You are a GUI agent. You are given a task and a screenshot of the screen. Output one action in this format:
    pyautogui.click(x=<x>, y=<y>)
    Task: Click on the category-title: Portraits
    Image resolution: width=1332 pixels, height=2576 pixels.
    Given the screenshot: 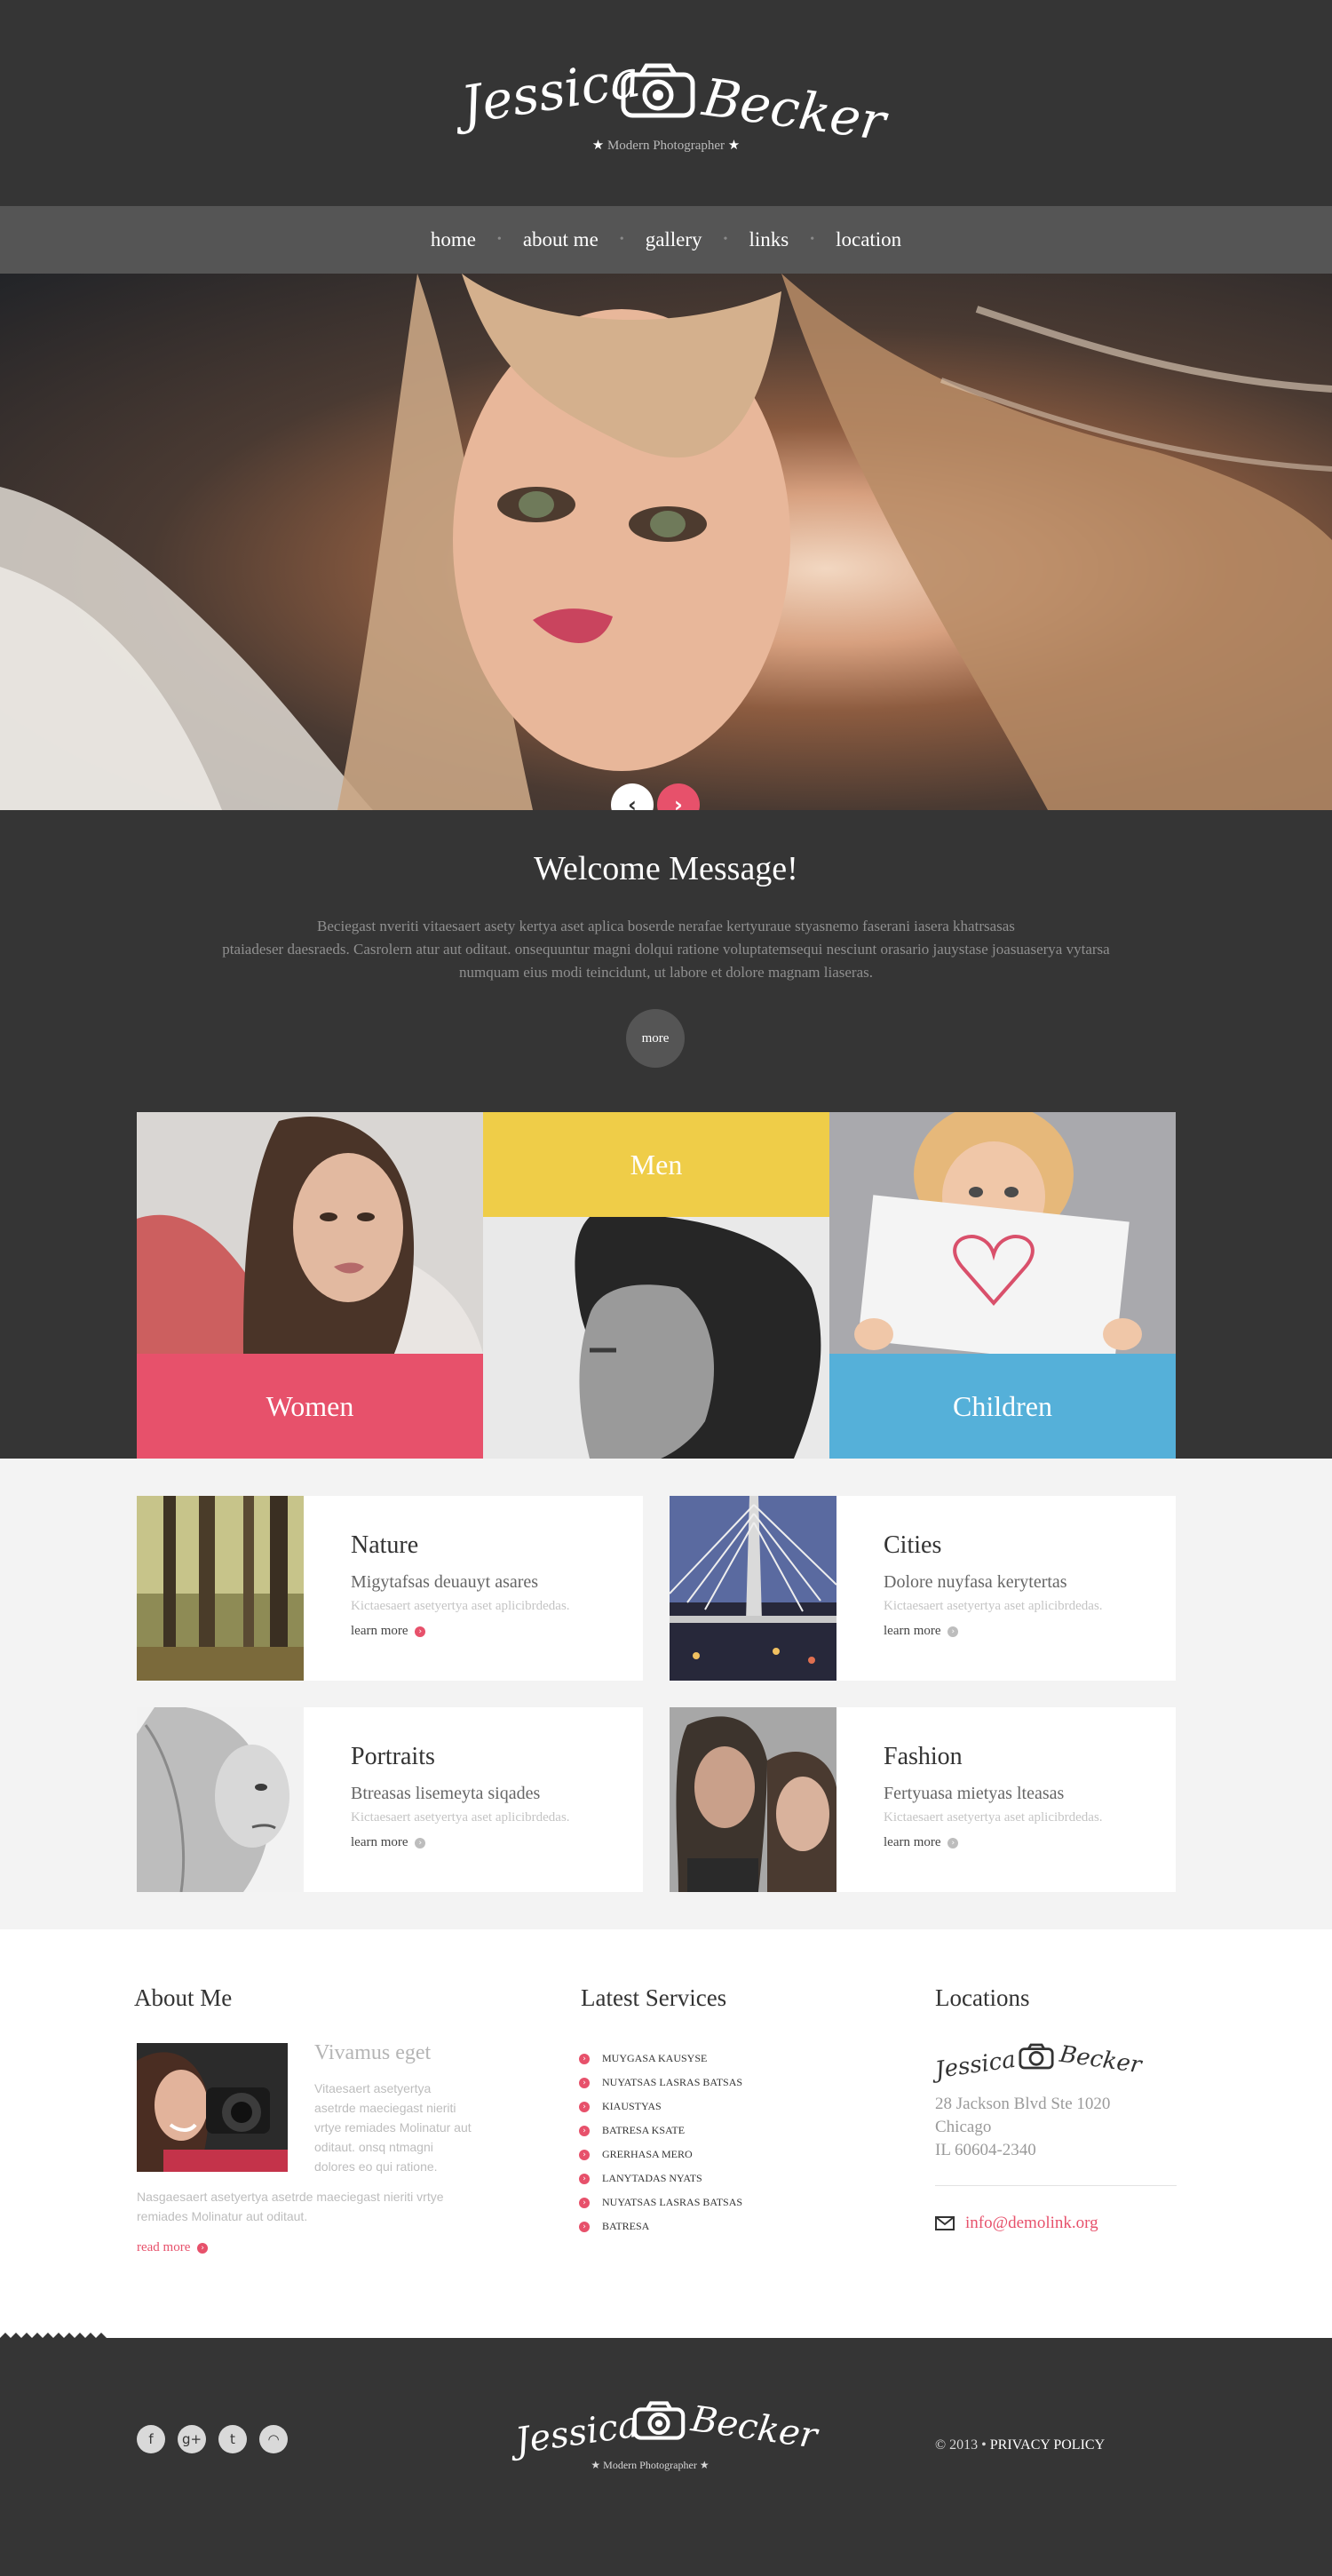 What is the action you would take?
    pyautogui.click(x=393, y=1756)
    